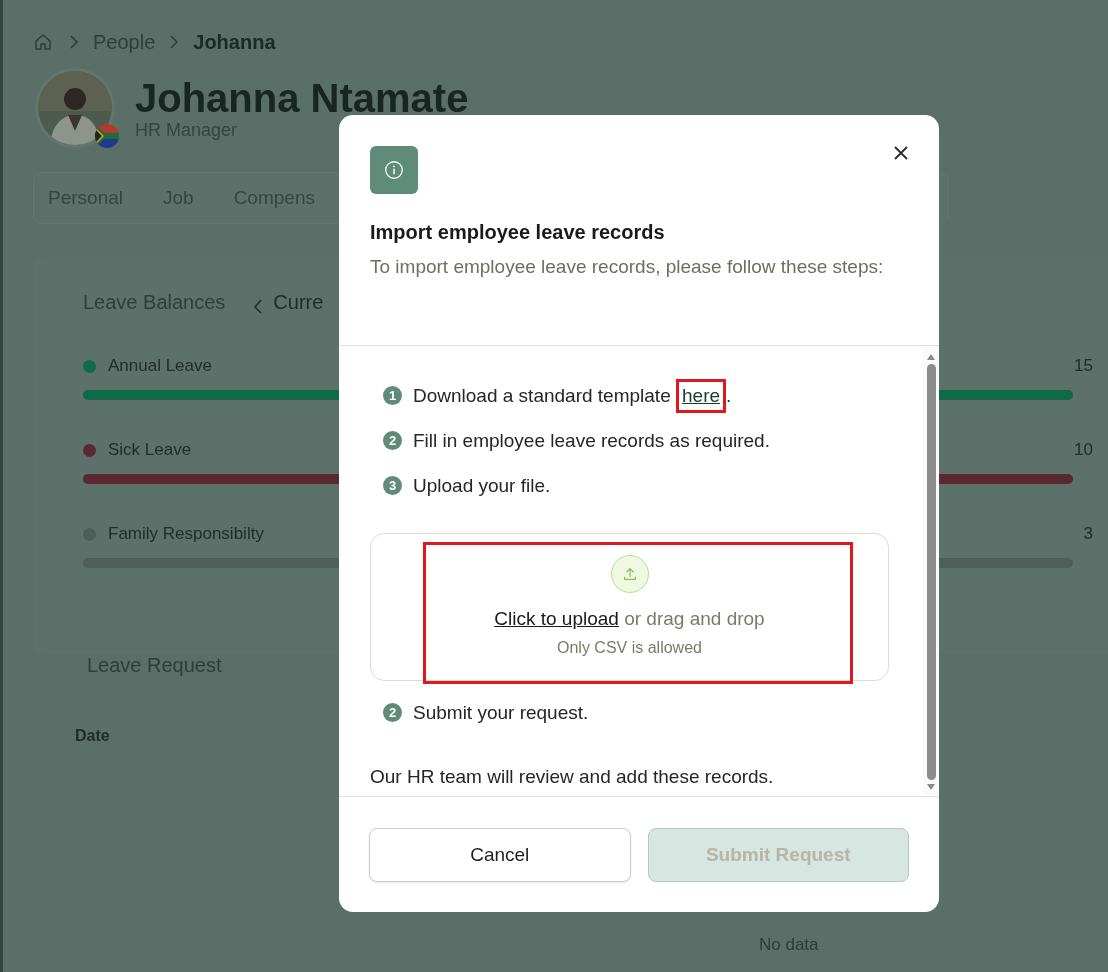 This screenshot has width=1108, height=972. What do you see at coordinates (629, 619) in the screenshot?
I see `upload-text: Click to upload or drag and drop` at bounding box center [629, 619].